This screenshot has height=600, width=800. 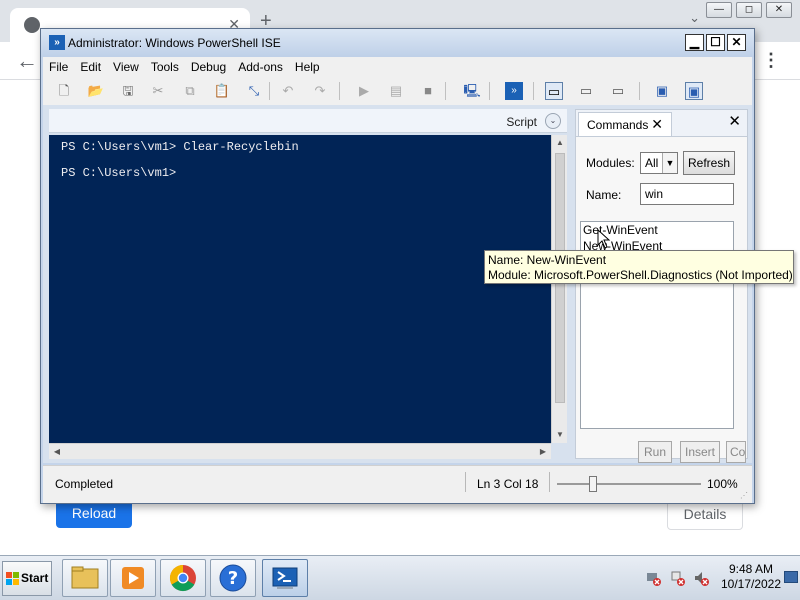 I want to click on redo-icon: ↷, so click(x=320, y=91).